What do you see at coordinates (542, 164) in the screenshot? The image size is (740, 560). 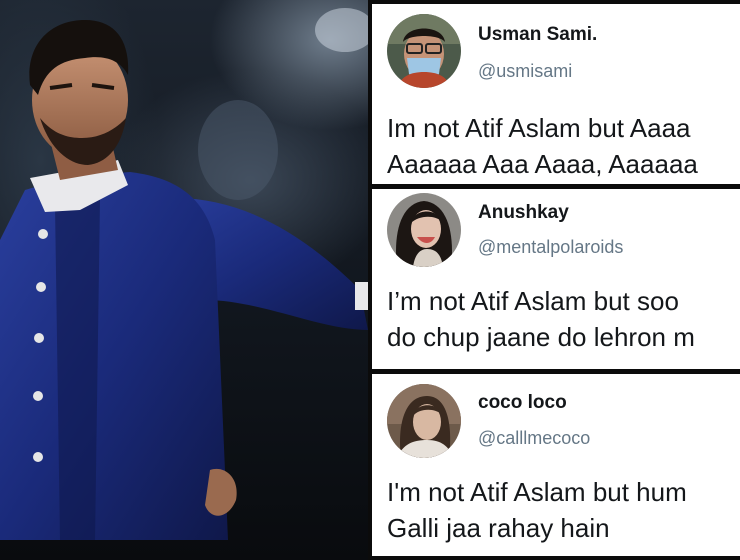 I see `tweet-text-line: Aaaaaa Aaa Aaaa, Aaaaaa` at bounding box center [542, 164].